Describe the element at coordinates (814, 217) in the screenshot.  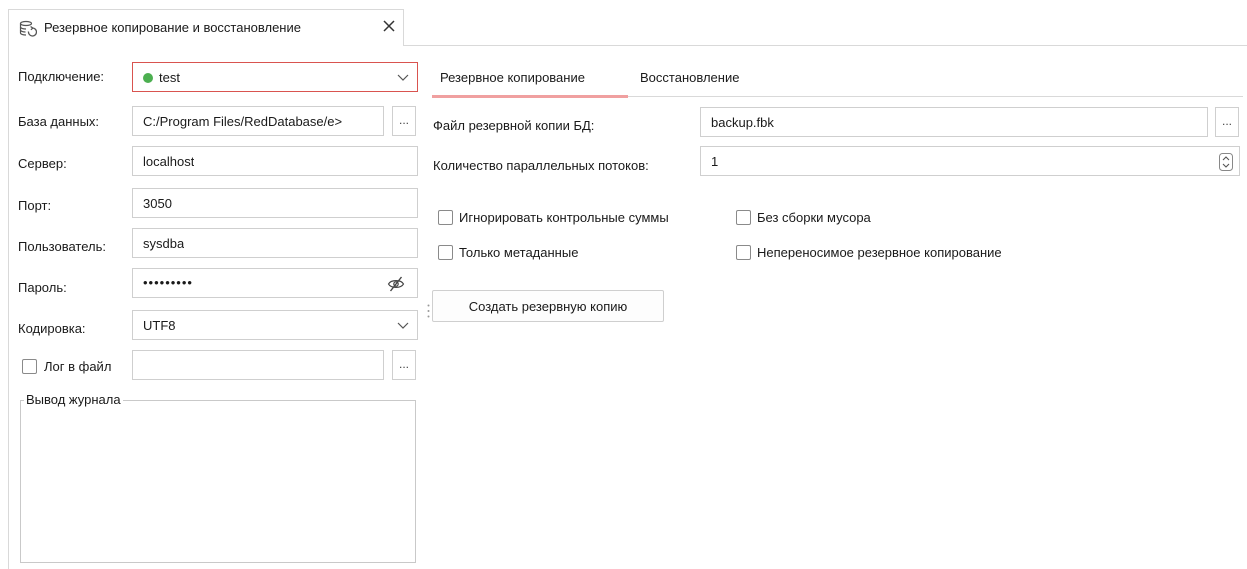
I see `no-garbage-collection-label: Без сборки мусора` at that location.